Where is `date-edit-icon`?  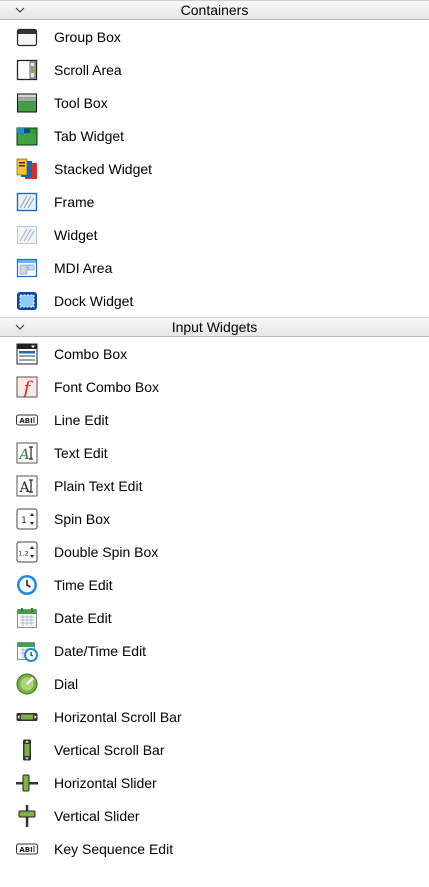 date-edit-icon is located at coordinates (27, 618).